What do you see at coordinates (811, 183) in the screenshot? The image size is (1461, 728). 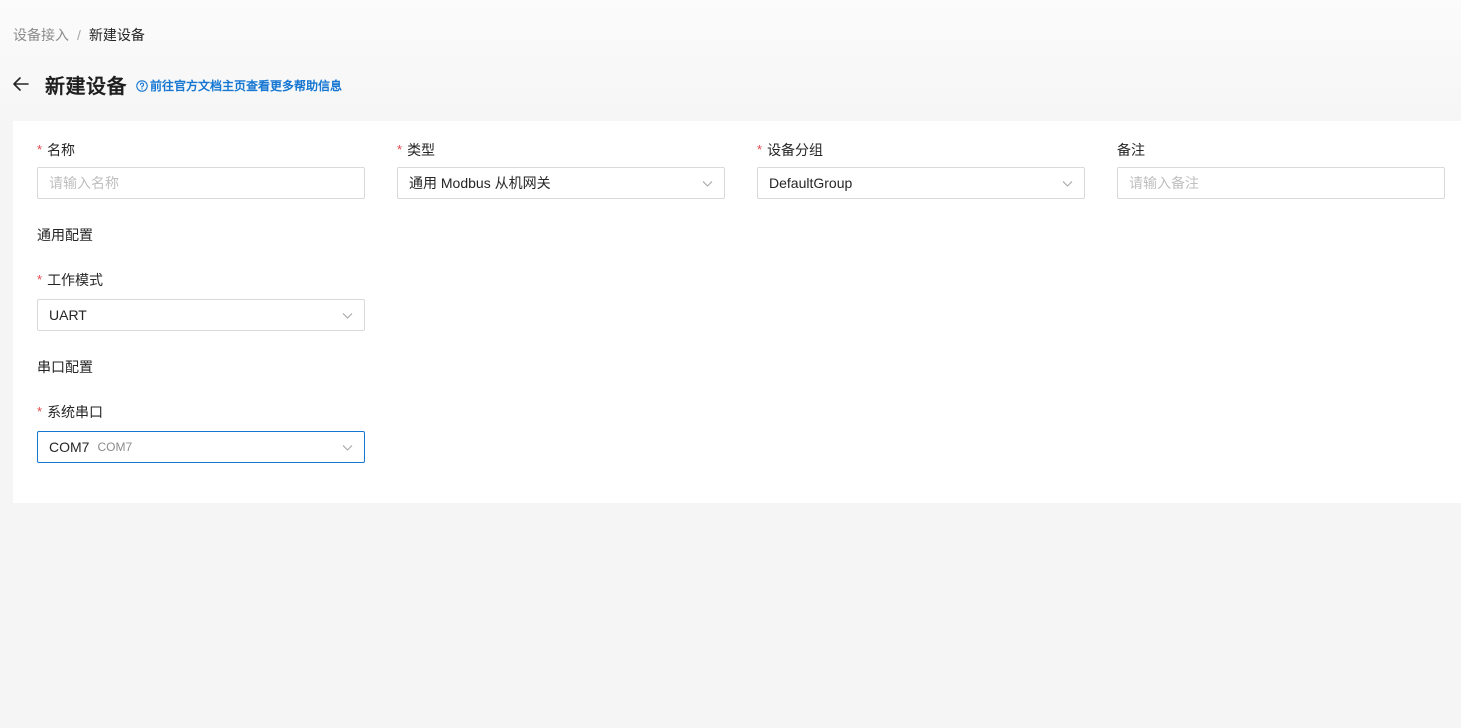 I see `group-select-value: DefaultGroup` at bounding box center [811, 183].